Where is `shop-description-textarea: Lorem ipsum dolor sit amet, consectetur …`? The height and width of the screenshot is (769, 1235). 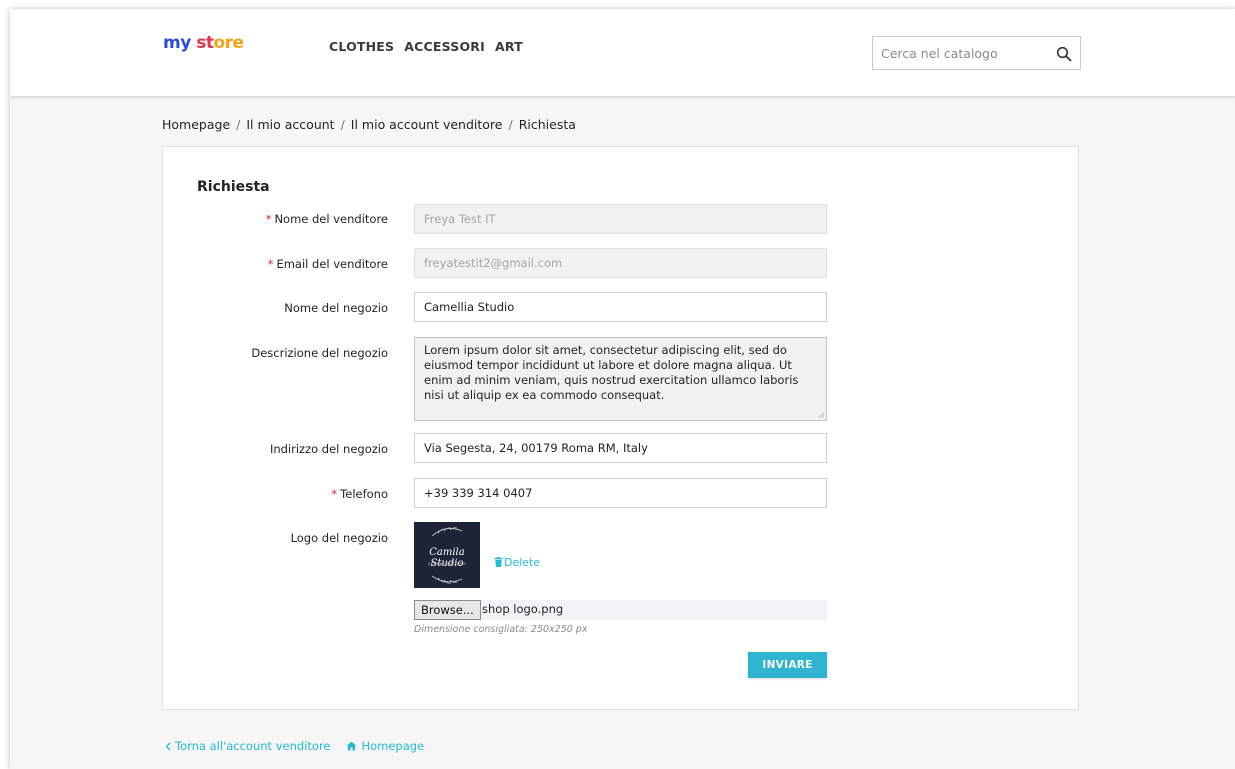
shop-description-textarea: Lorem ipsum dolor sit amet, consectetur … is located at coordinates (620, 379).